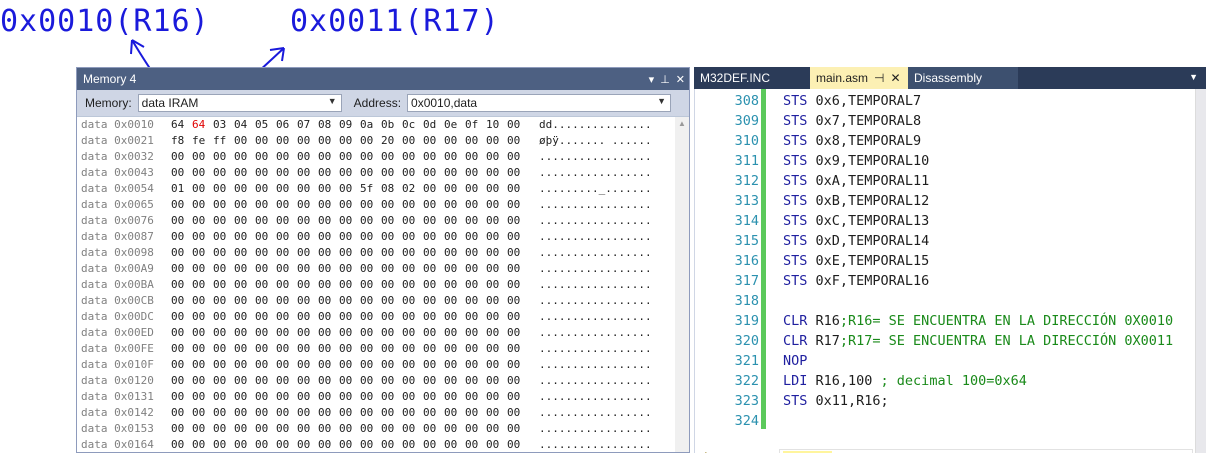 The height and width of the screenshot is (453, 1206). Describe the element at coordinates (945, 101) in the screenshot. I see `code-line: 308 STS 0x6,TEMPORAL7` at that location.